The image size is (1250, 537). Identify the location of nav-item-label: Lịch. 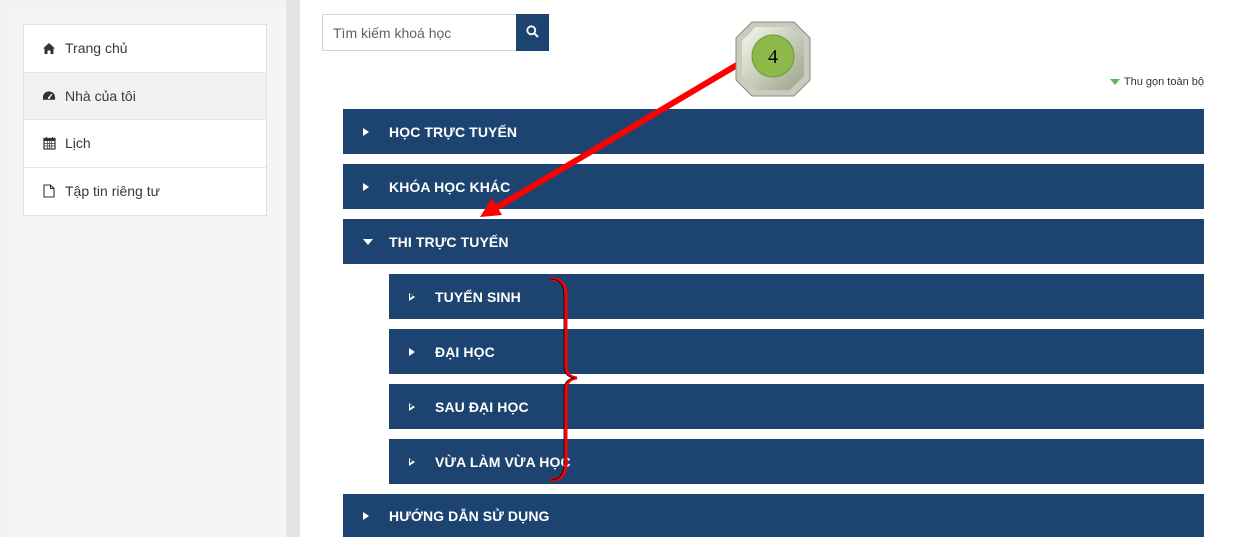
(78, 143).